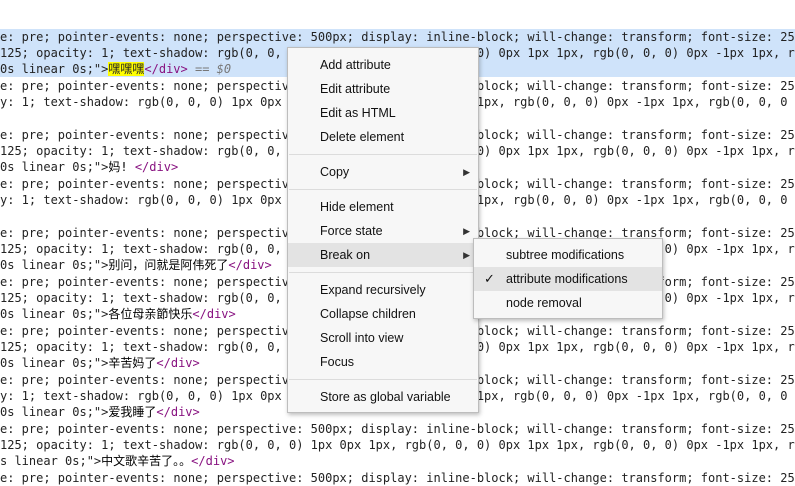 This screenshot has height=486, width=795. I want to click on node-text: 辛苦妈了, so click(132, 363).